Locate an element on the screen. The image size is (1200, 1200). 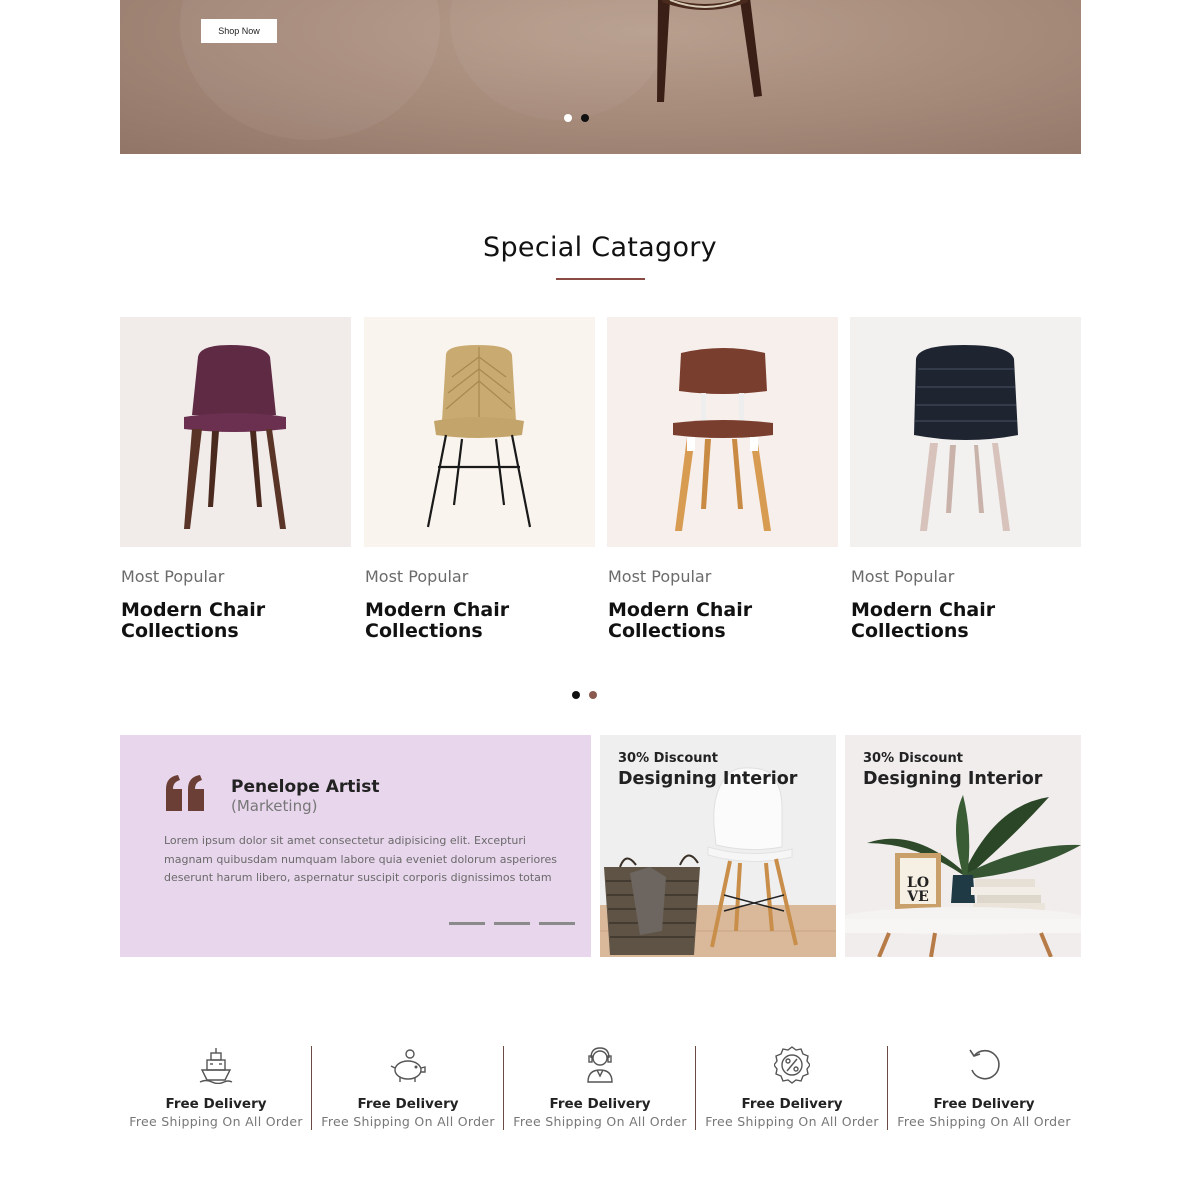
piggy-bank-icon is located at coordinates (408, 1065).